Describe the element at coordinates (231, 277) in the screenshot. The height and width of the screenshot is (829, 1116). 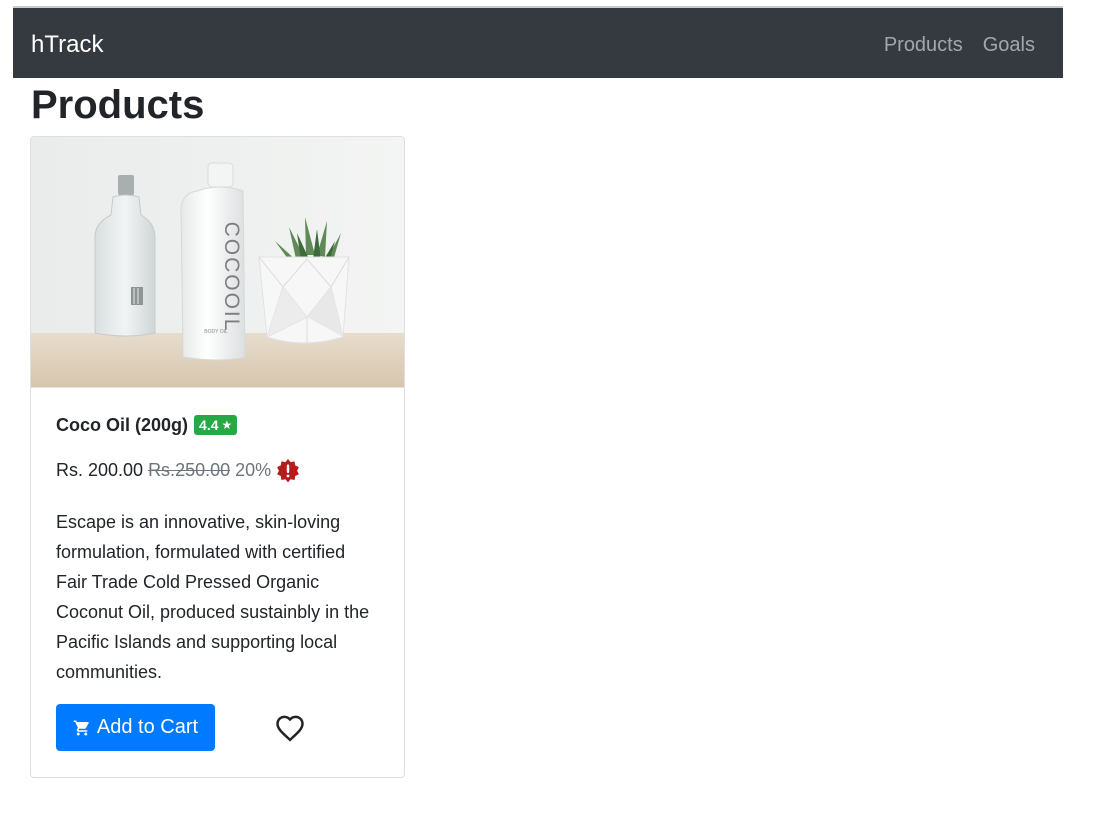
I see `bottle-label-text: COCOOIL` at that location.